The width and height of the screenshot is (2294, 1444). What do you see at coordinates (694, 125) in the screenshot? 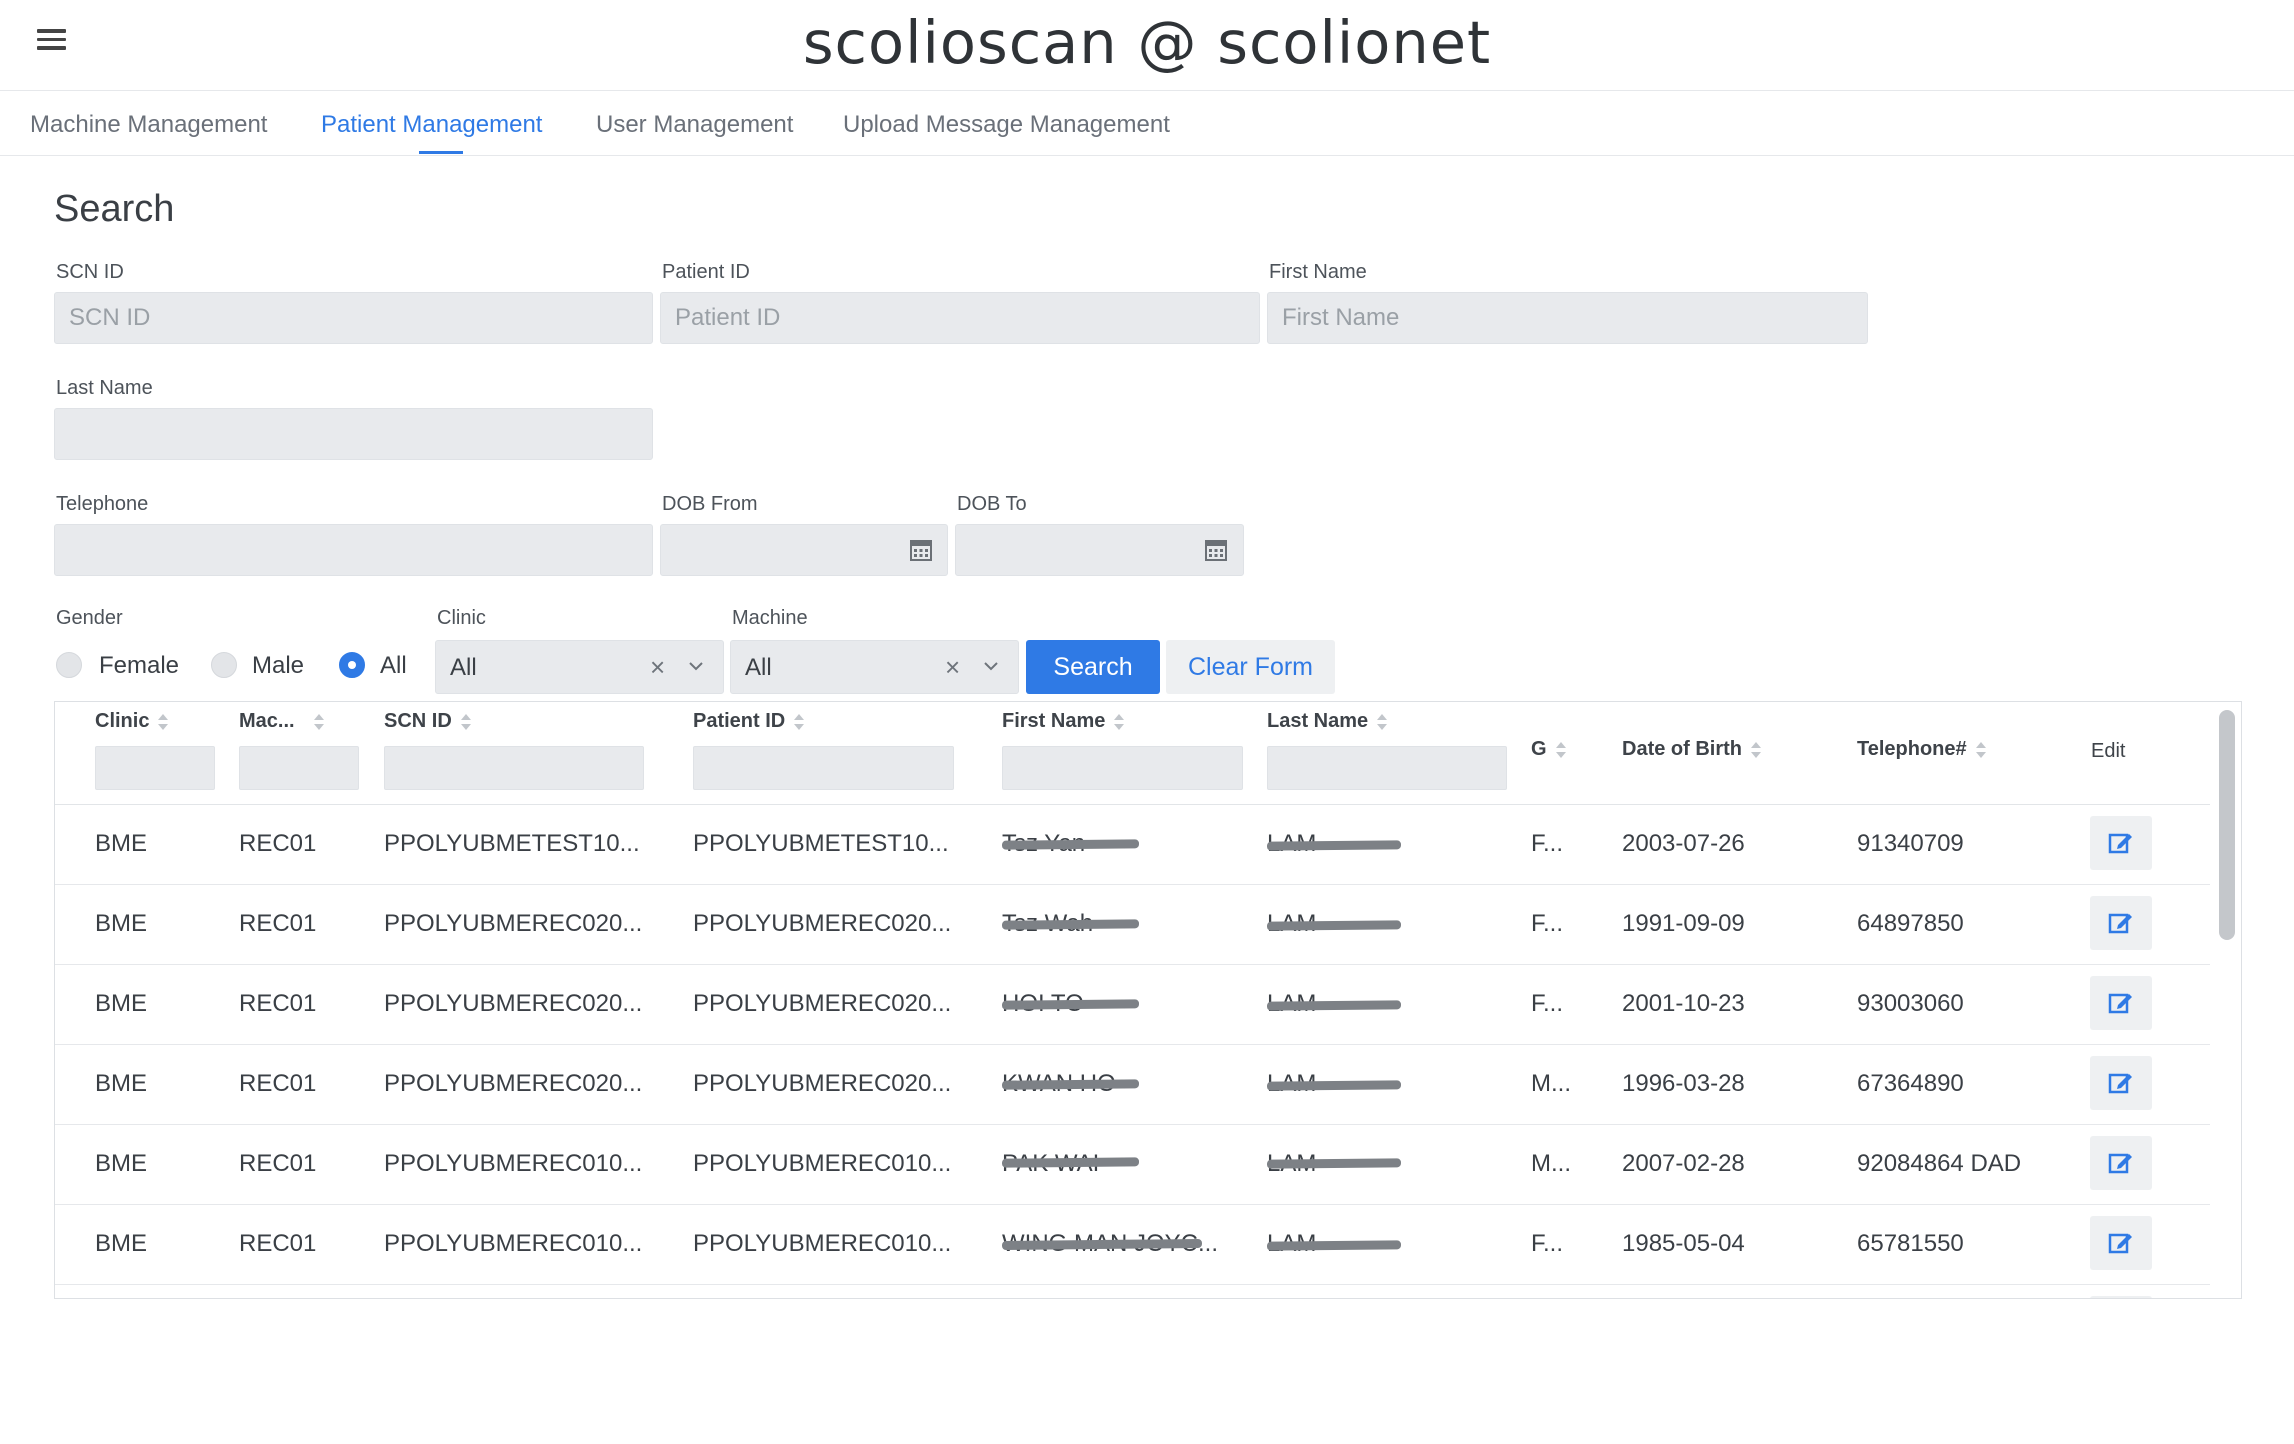
I see `tab-user-management: User Management` at bounding box center [694, 125].